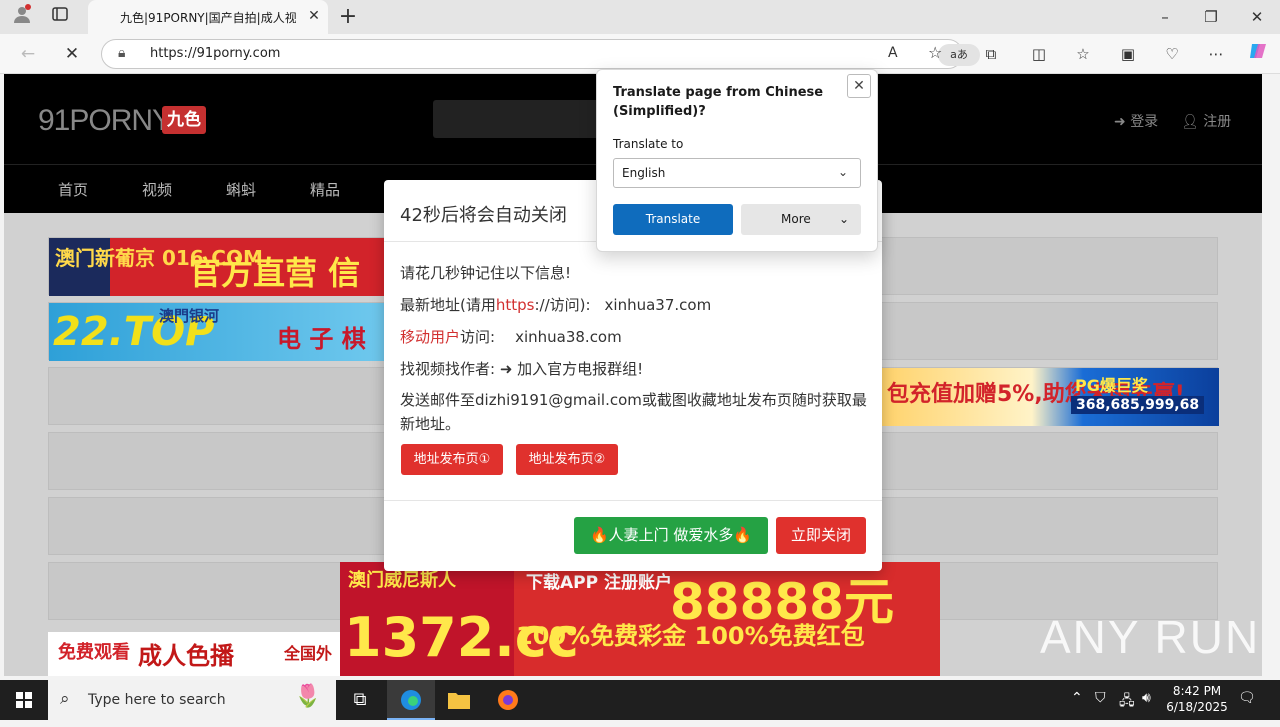 The width and height of the screenshot is (1280, 727). Describe the element at coordinates (1049, 397) in the screenshot. I see `ad-image: 包充值加赠5%,助您未雨先赢! PG爆巨奖 368,685,999,68` at that location.